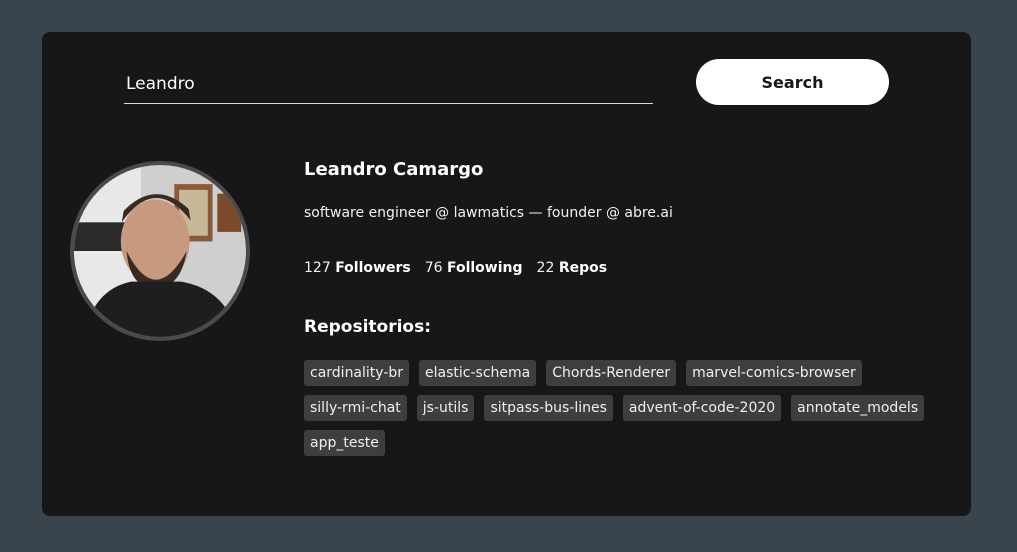 The height and width of the screenshot is (552, 1017). What do you see at coordinates (355, 408) in the screenshot?
I see `repo-tag: silly-rmi-chat` at bounding box center [355, 408].